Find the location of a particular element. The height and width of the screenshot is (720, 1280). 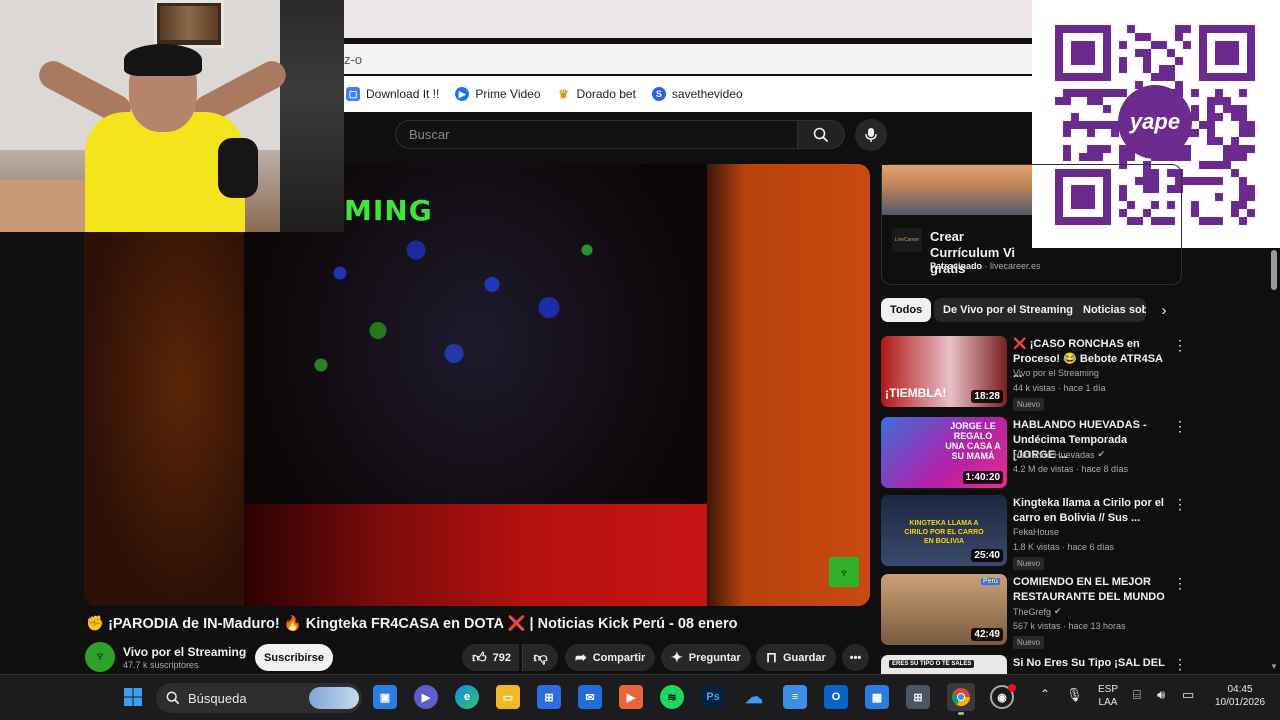

bookmark-download-it: ▢ Download It !! is located at coordinates (392, 94).